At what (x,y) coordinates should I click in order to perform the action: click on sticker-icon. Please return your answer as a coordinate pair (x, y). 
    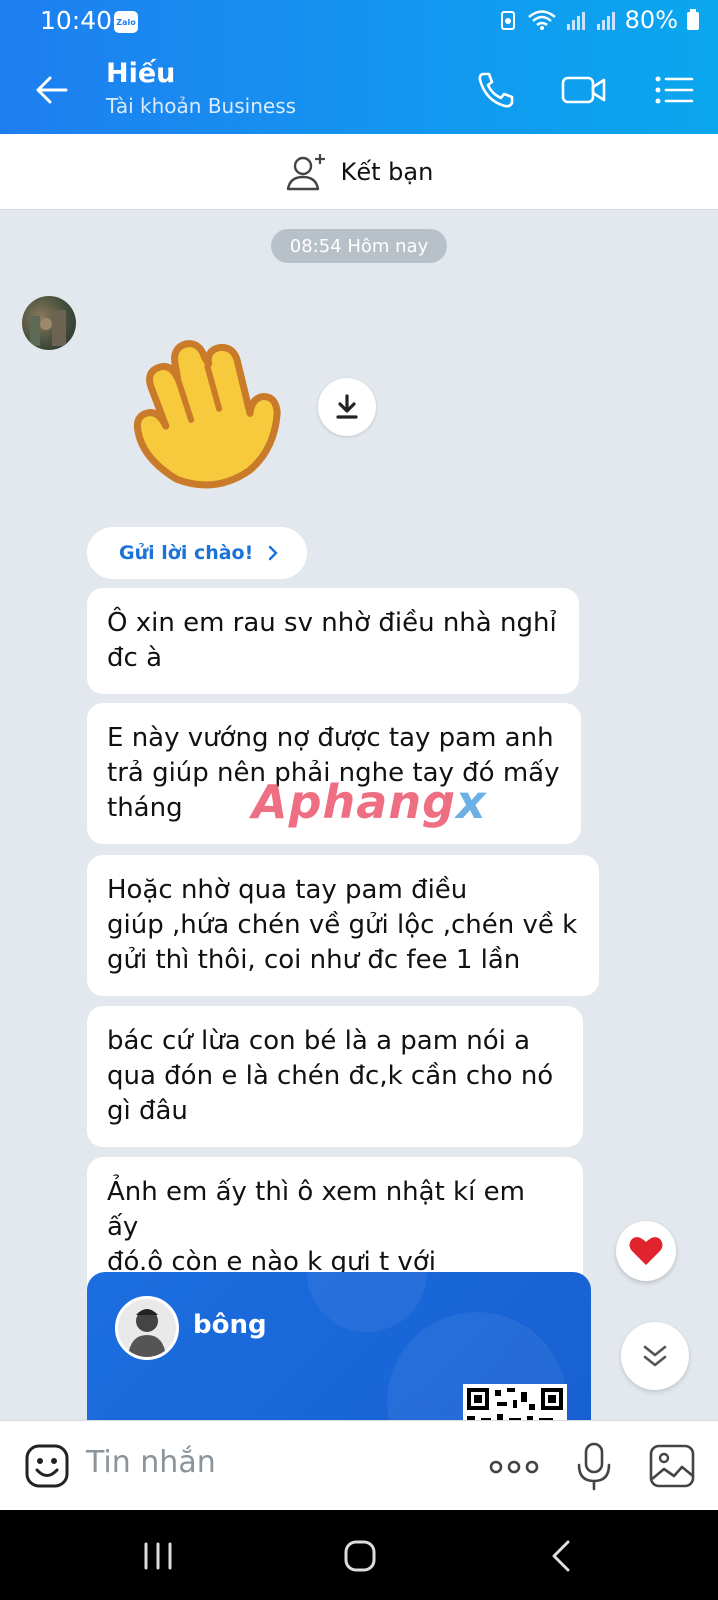
    Looking at the image, I should click on (47, 1466).